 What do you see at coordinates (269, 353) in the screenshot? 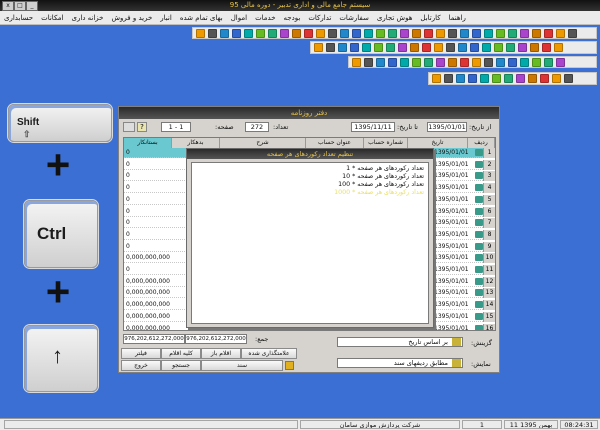
I see `verified-button: علامتگذاری شده` at bounding box center [269, 353].